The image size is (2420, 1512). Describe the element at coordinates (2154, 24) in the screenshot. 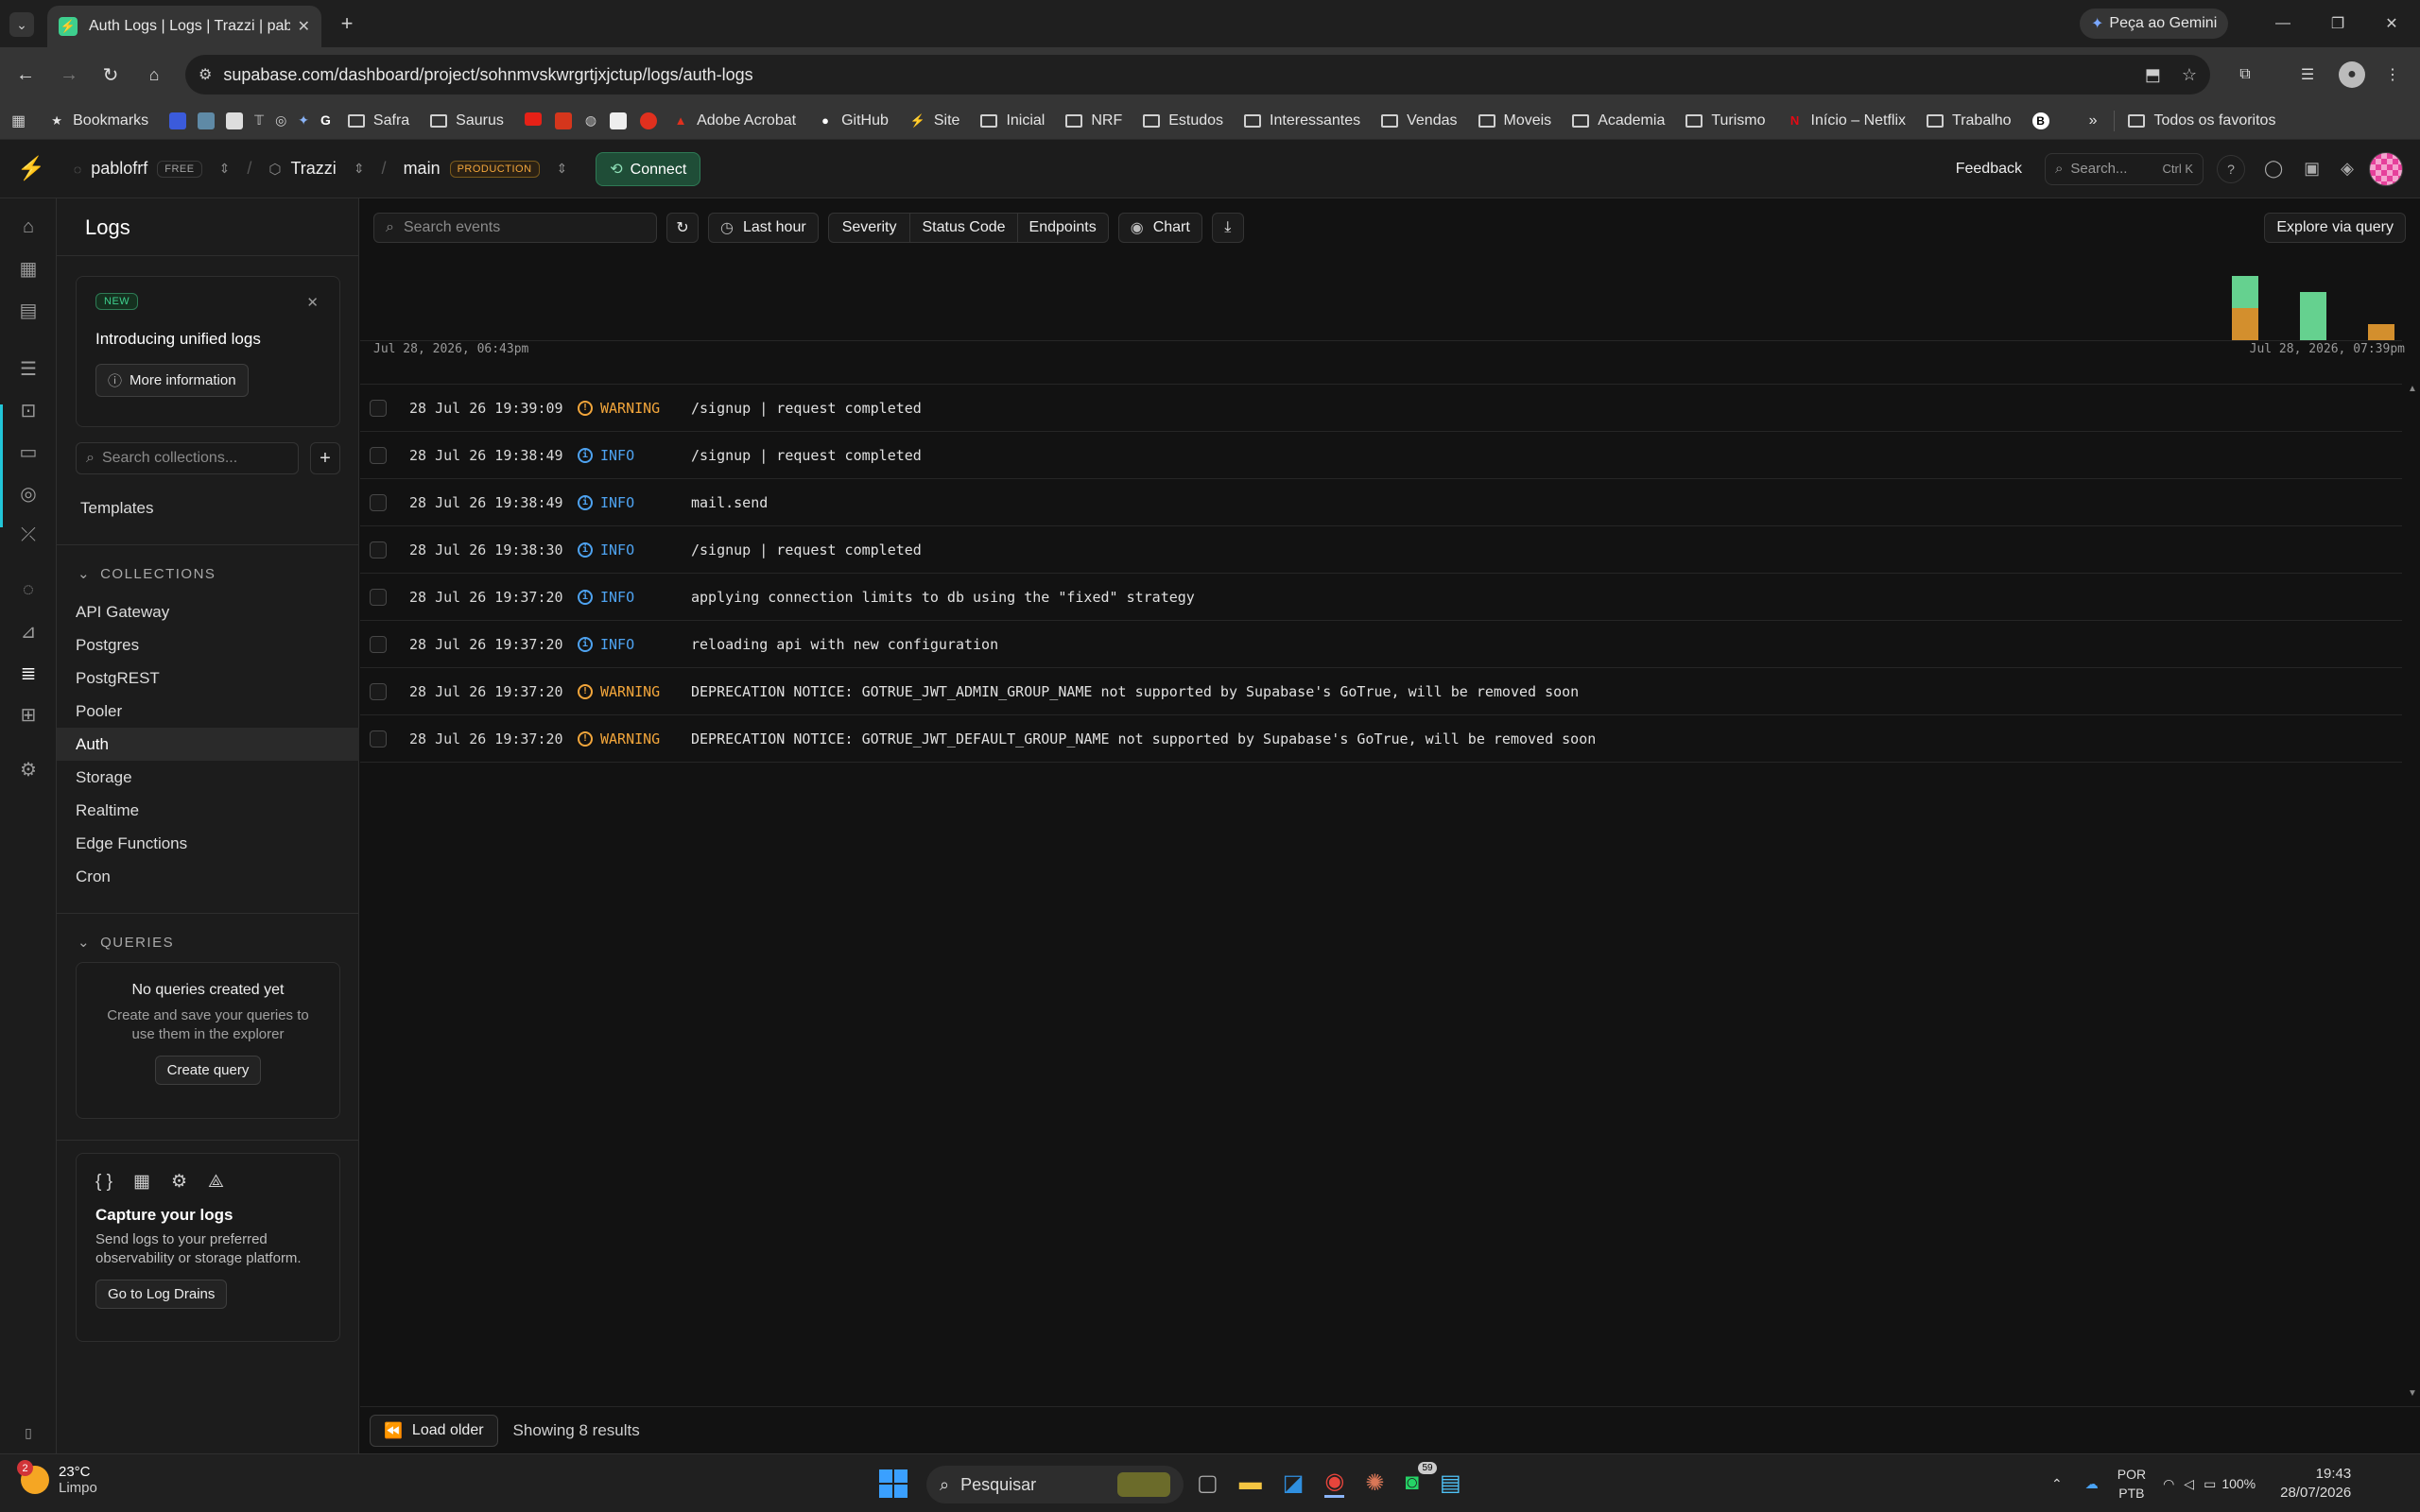

I see `gemini-button: ✦ Peça ao Gemini` at that location.